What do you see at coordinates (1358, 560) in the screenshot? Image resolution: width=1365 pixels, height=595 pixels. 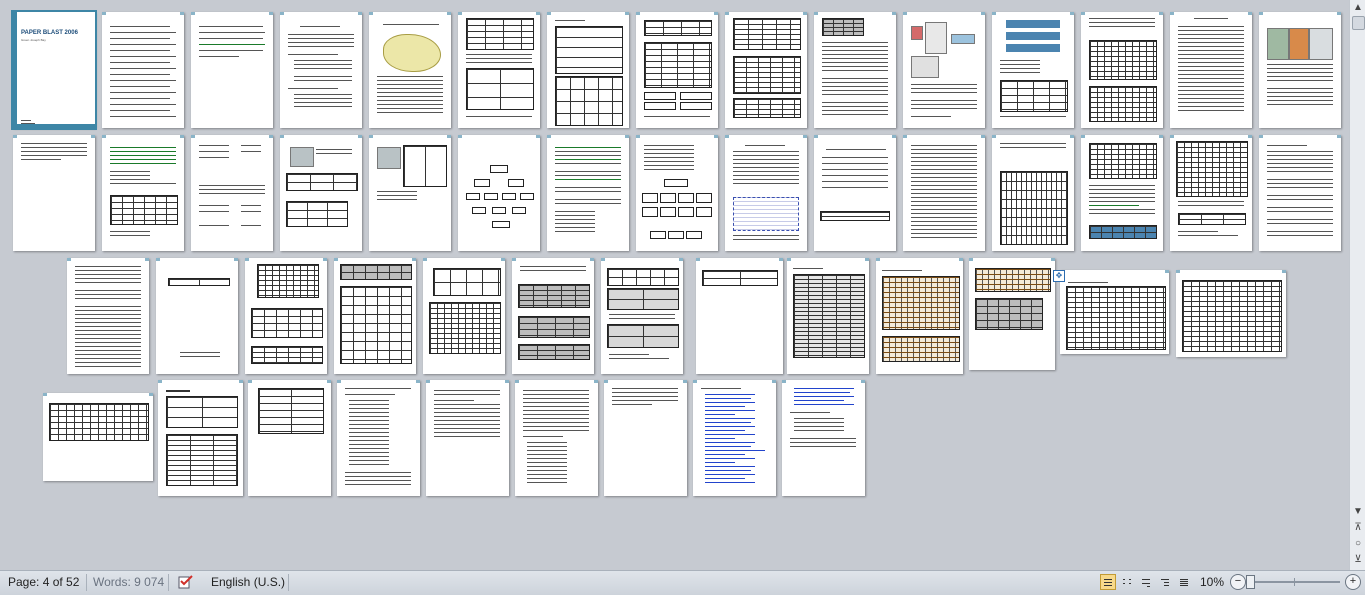 I see `next-page-button: ⊻` at bounding box center [1358, 560].